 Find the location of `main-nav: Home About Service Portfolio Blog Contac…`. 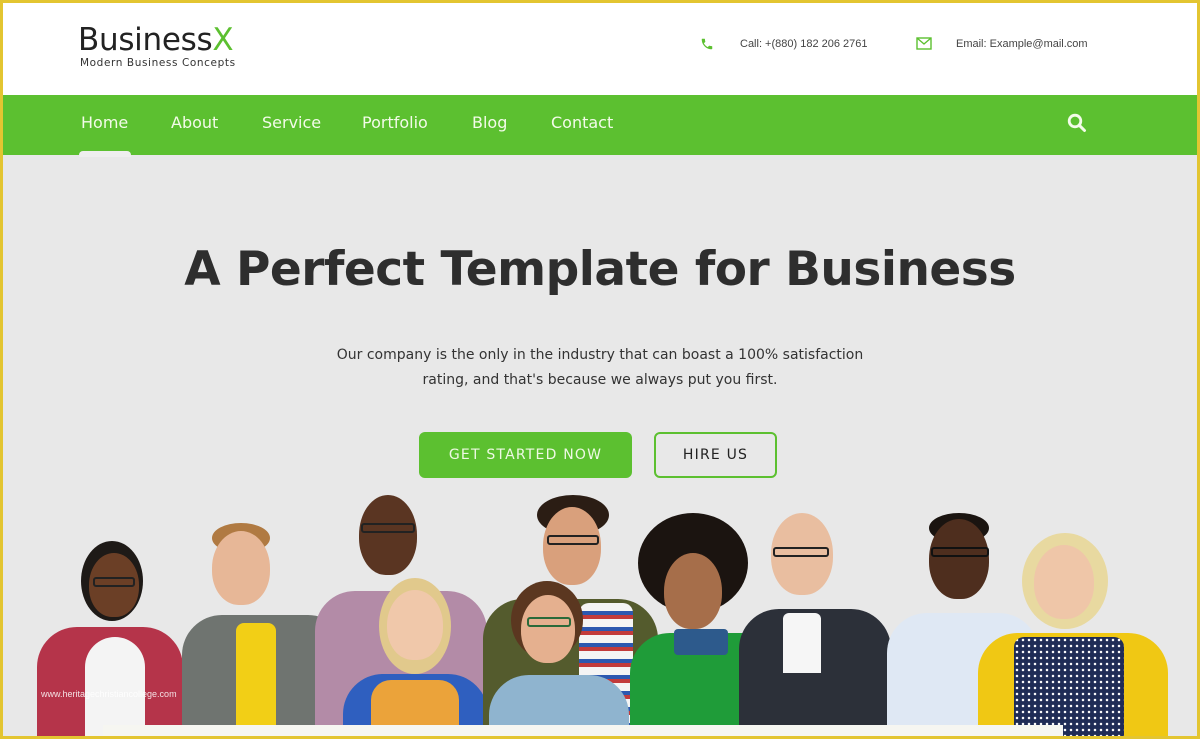

main-nav: Home About Service Portfolio Blog Contac… is located at coordinates (600, 126).